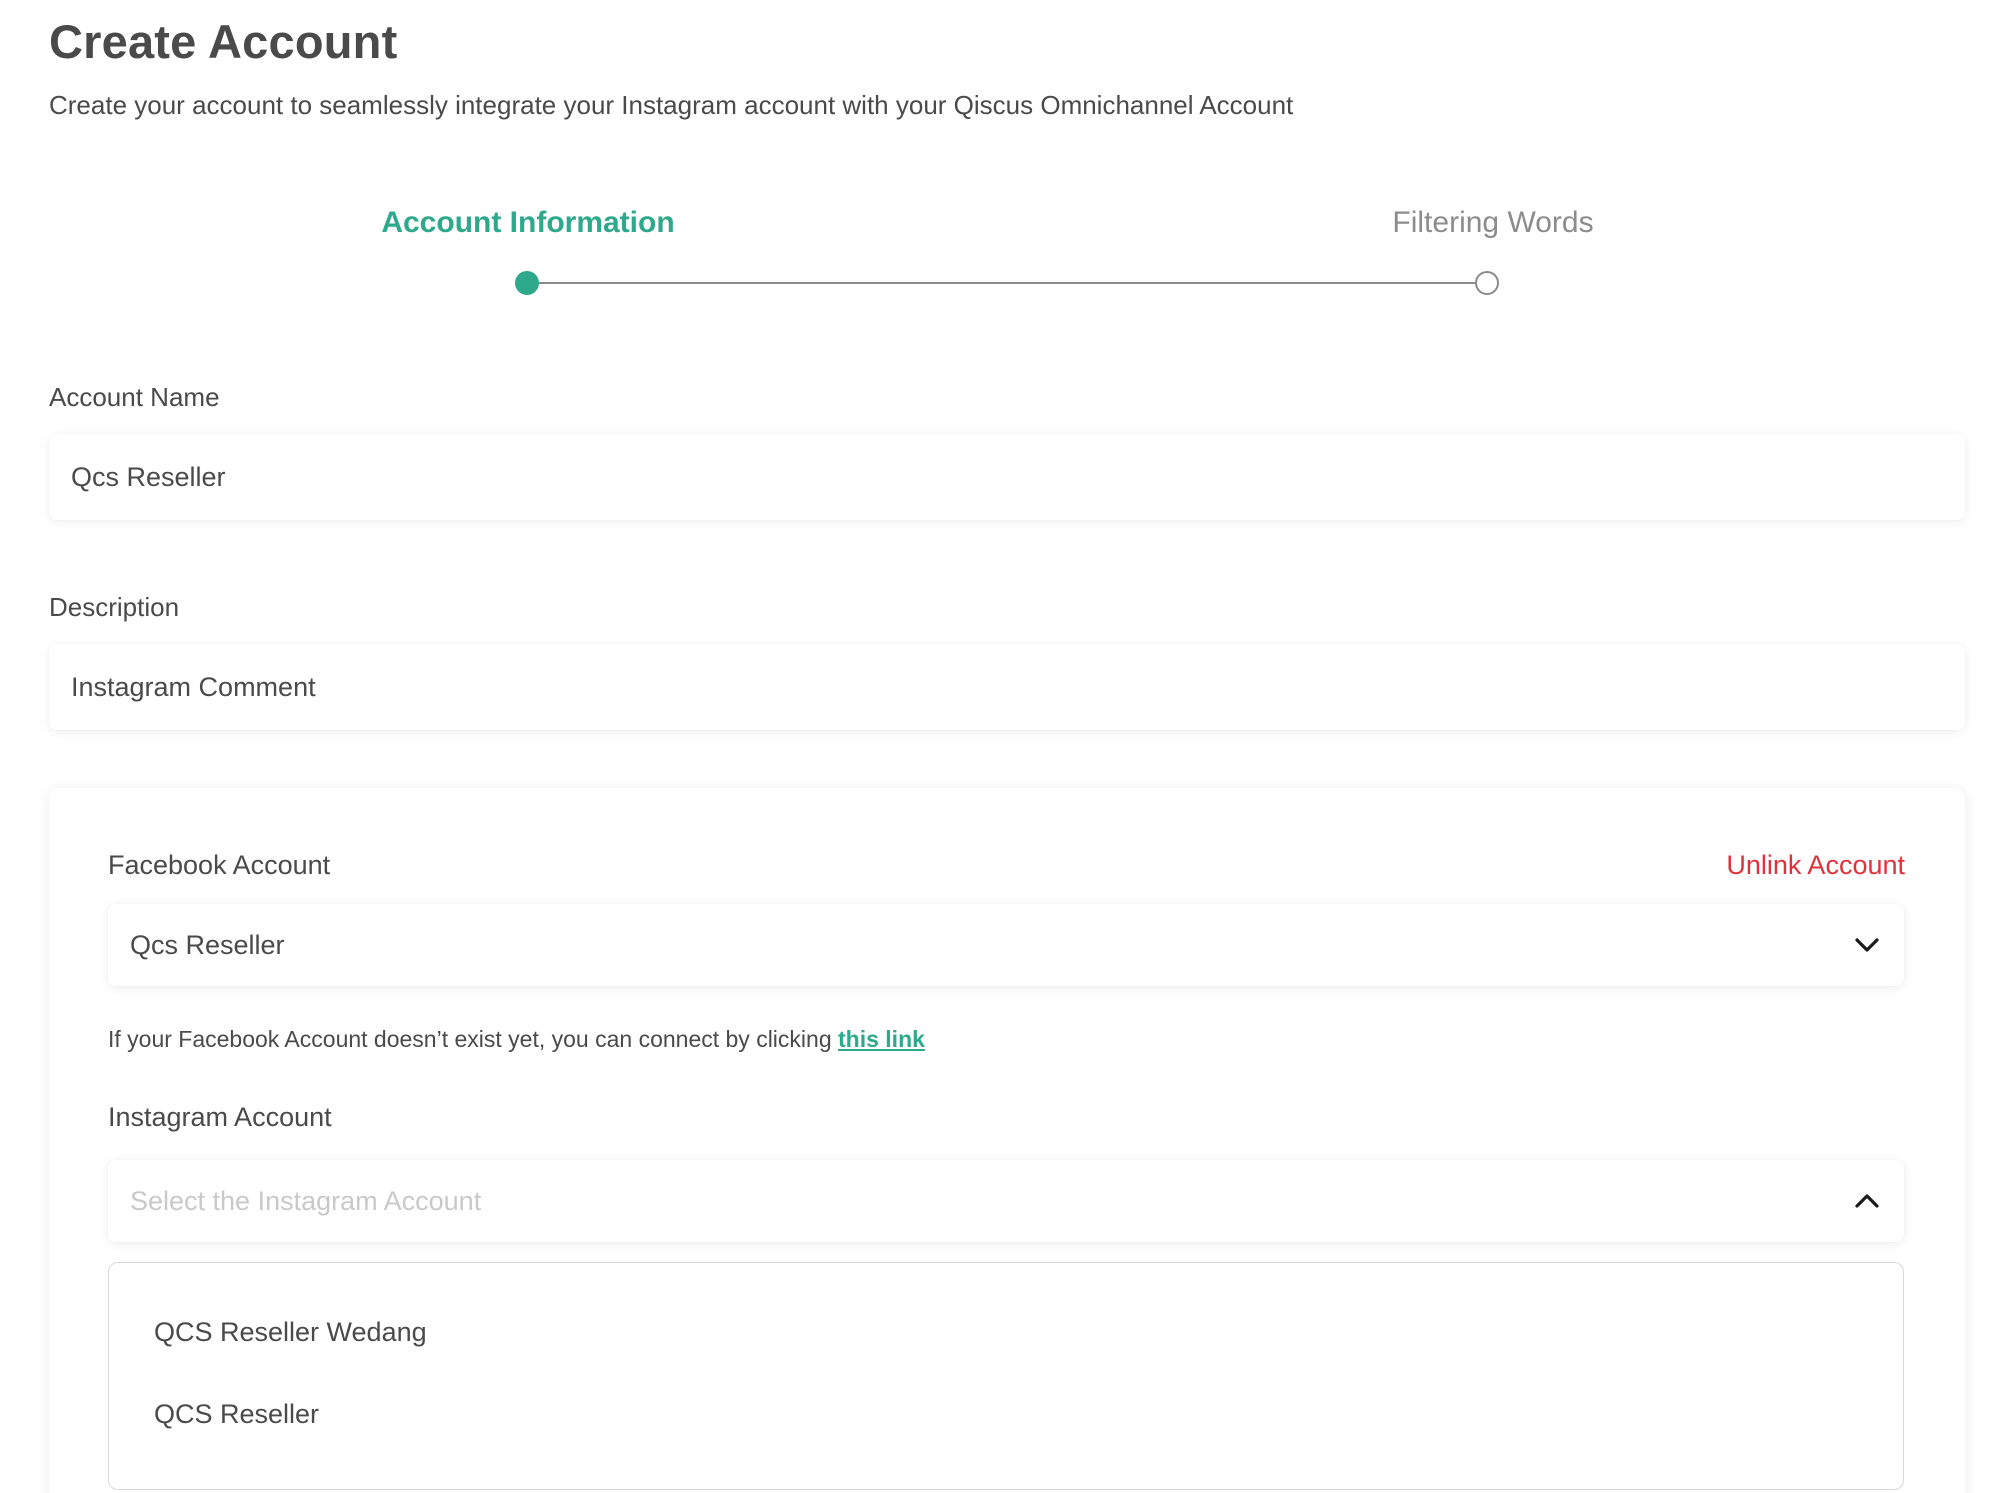  What do you see at coordinates (1487, 283) in the screenshot?
I see `step-filtering-words-dot` at bounding box center [1487, 283].